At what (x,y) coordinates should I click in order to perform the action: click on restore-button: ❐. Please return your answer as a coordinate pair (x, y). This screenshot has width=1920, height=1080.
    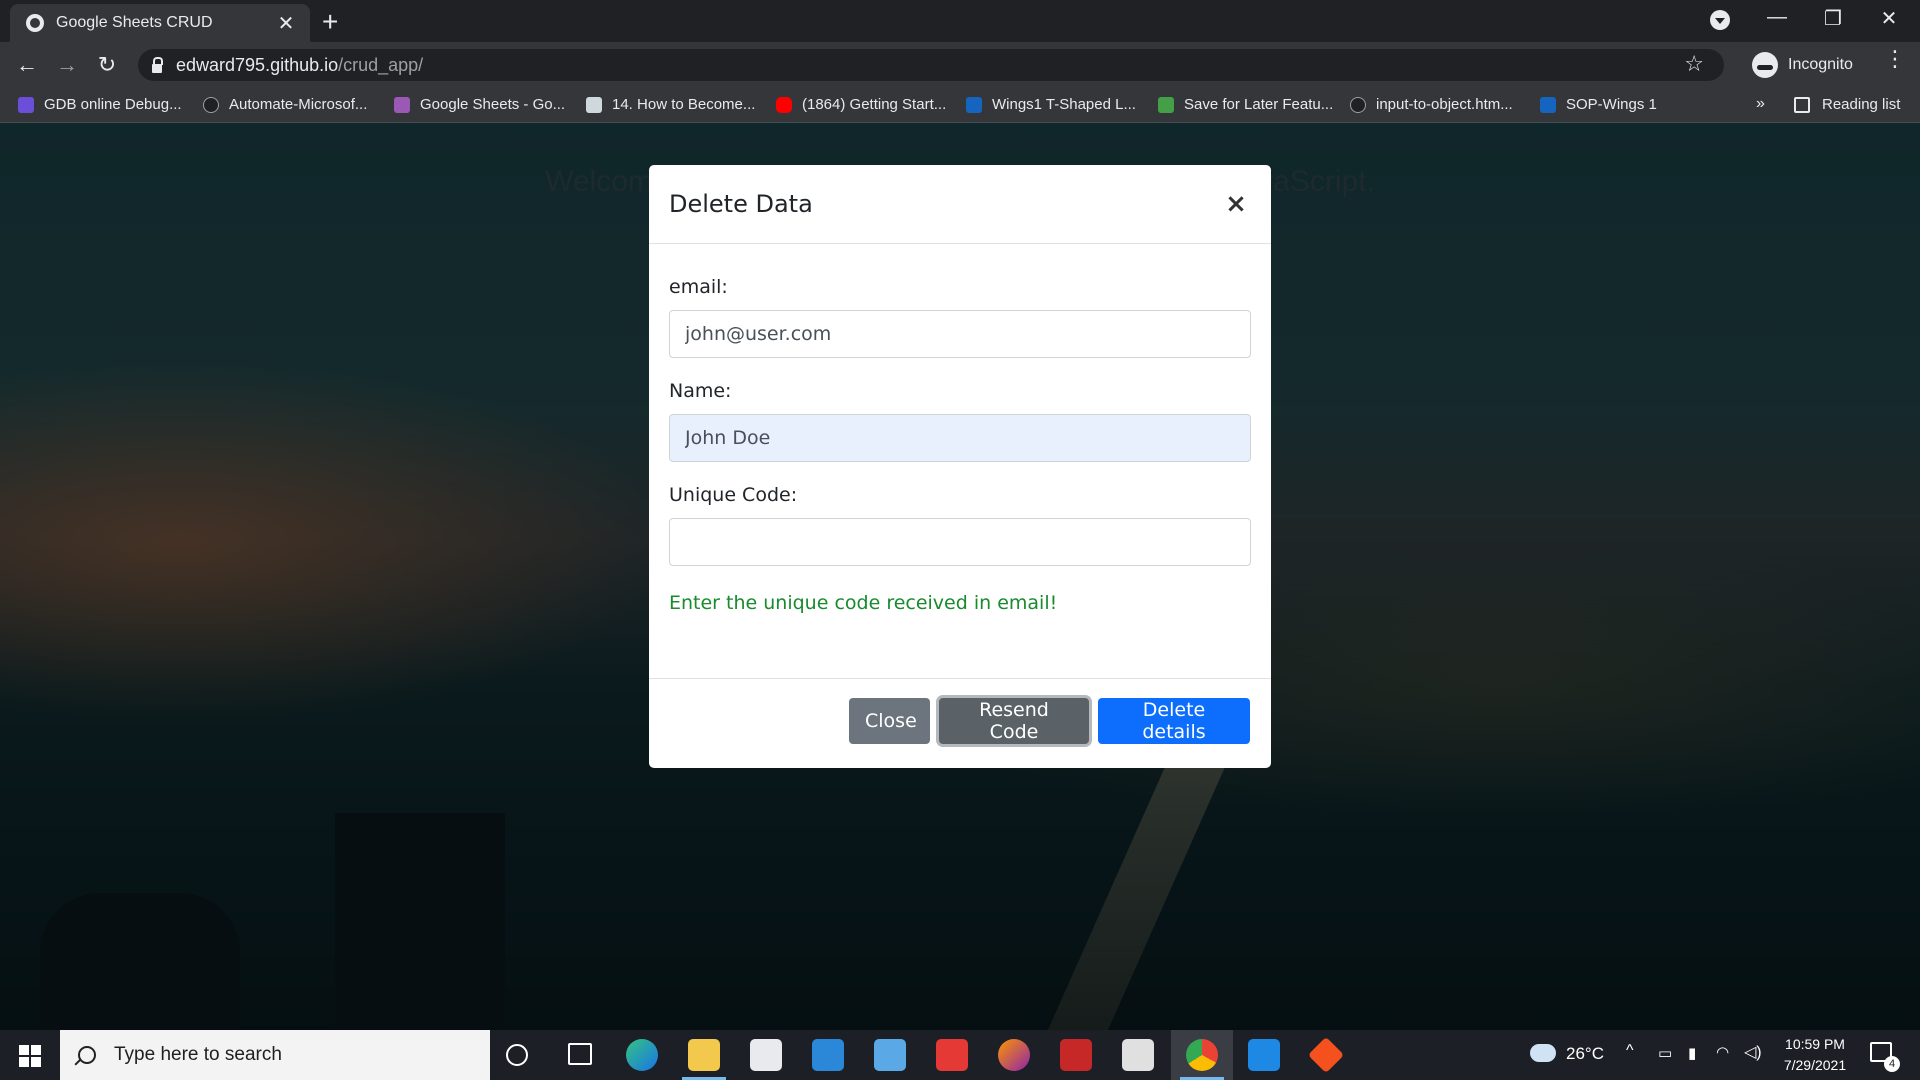
    Looking at the image, I should click on (1833, 18).